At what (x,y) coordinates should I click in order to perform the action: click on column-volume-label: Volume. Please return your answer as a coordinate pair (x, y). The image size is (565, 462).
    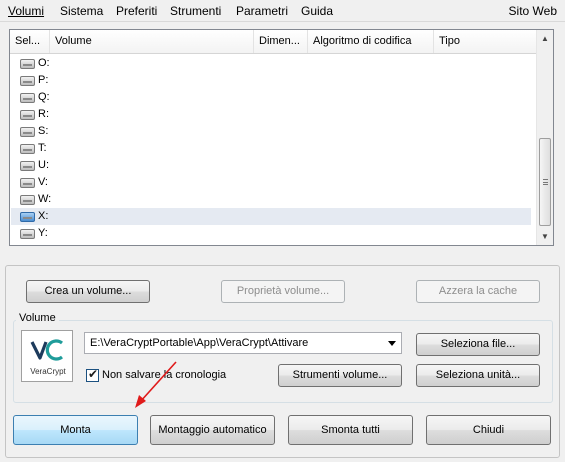
    Looking at the image, I should click on (73, 41).